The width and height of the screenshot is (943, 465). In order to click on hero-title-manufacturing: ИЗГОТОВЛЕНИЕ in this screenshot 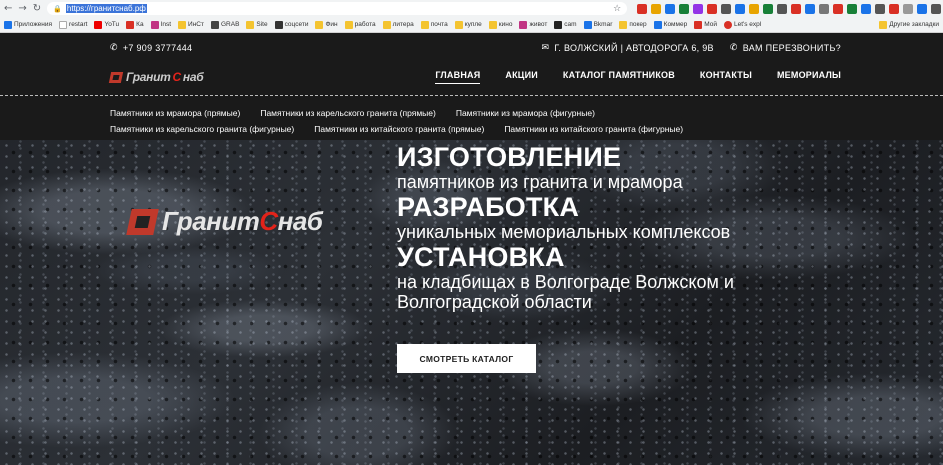, I will do `click(509, 157)`.